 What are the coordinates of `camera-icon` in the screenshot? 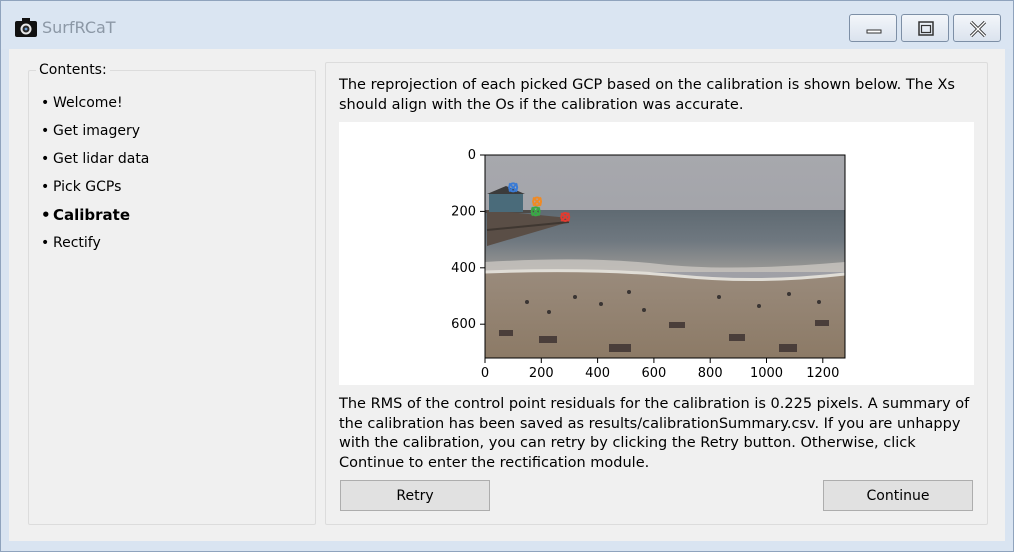 It's located at (26, 27).